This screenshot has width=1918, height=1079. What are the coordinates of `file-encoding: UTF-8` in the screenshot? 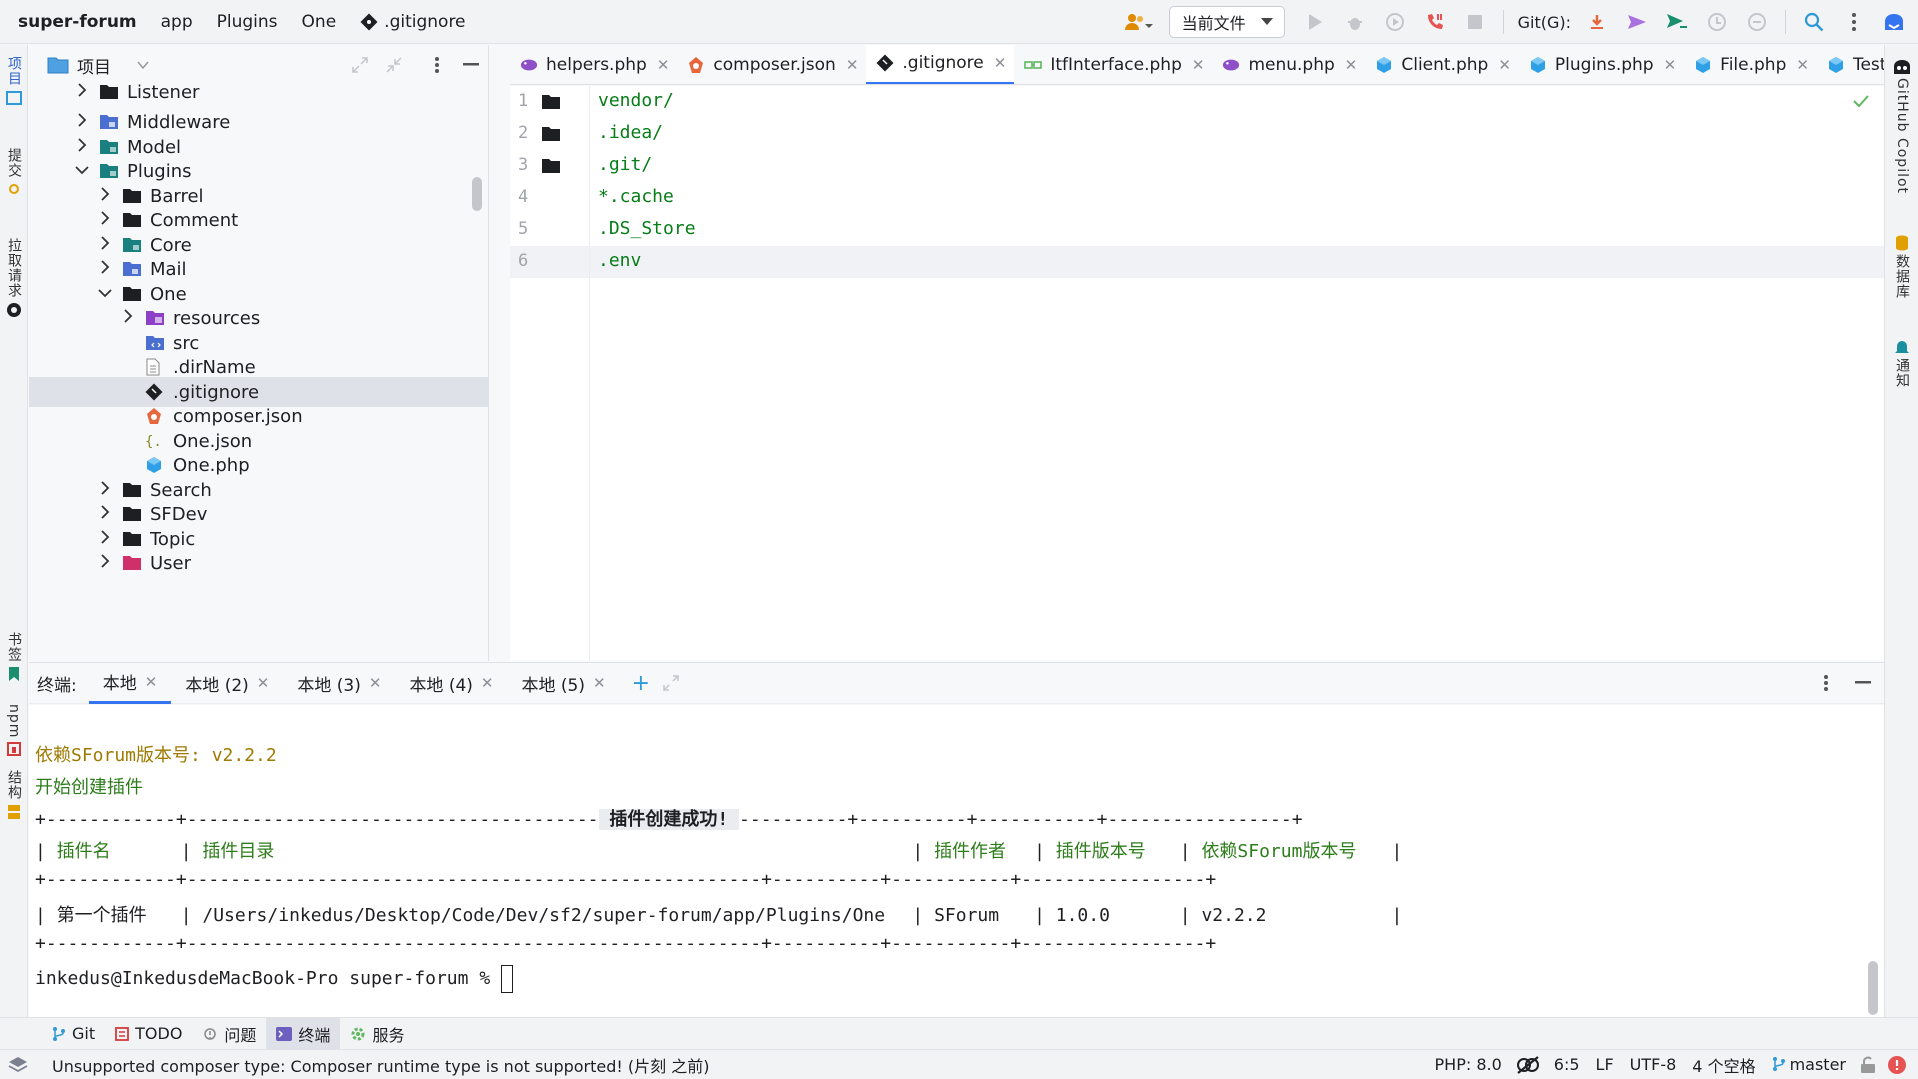 It's located at (1653, 1064).